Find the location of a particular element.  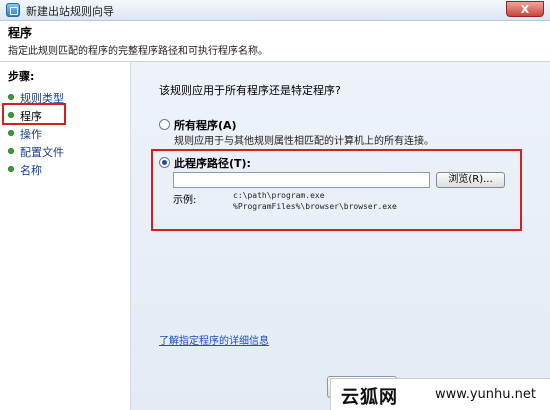

example-label: 示例: is located at coordinates (185, 200).